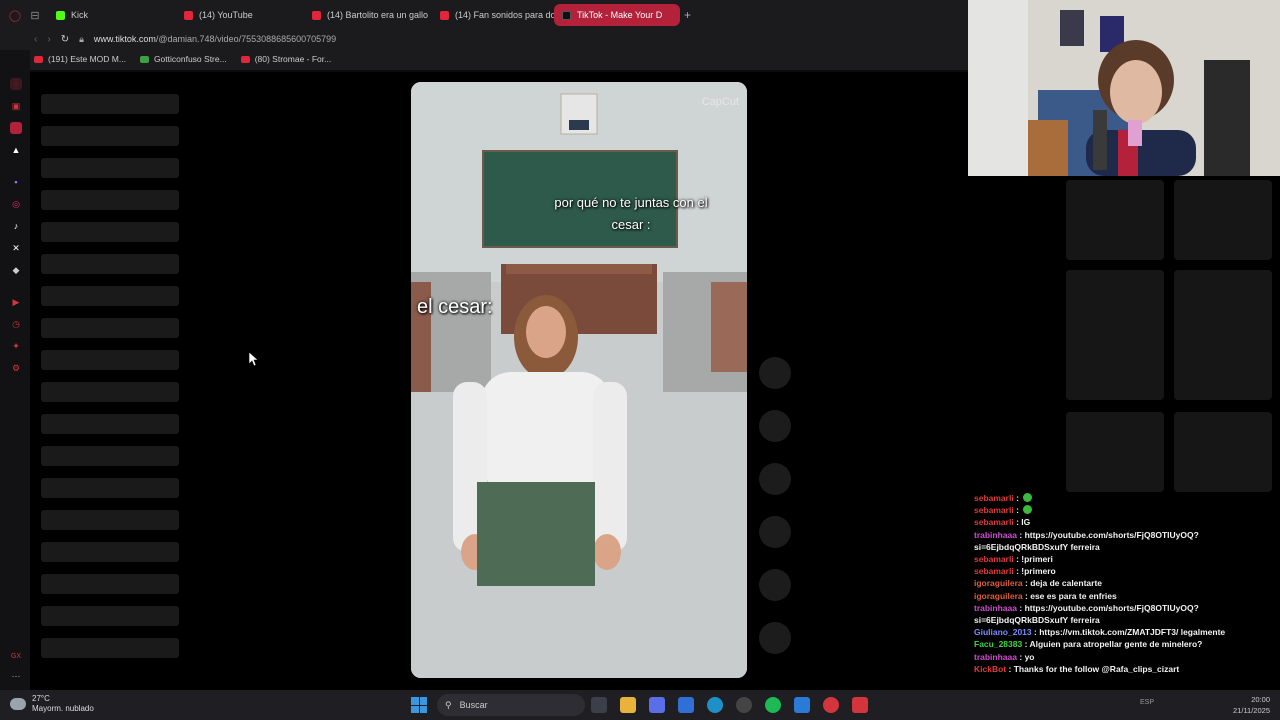 The image size is (1280, 720). Describe the element at coordinates (48, 39) in the screenshot. I see `forward-icon: ›` at that location.